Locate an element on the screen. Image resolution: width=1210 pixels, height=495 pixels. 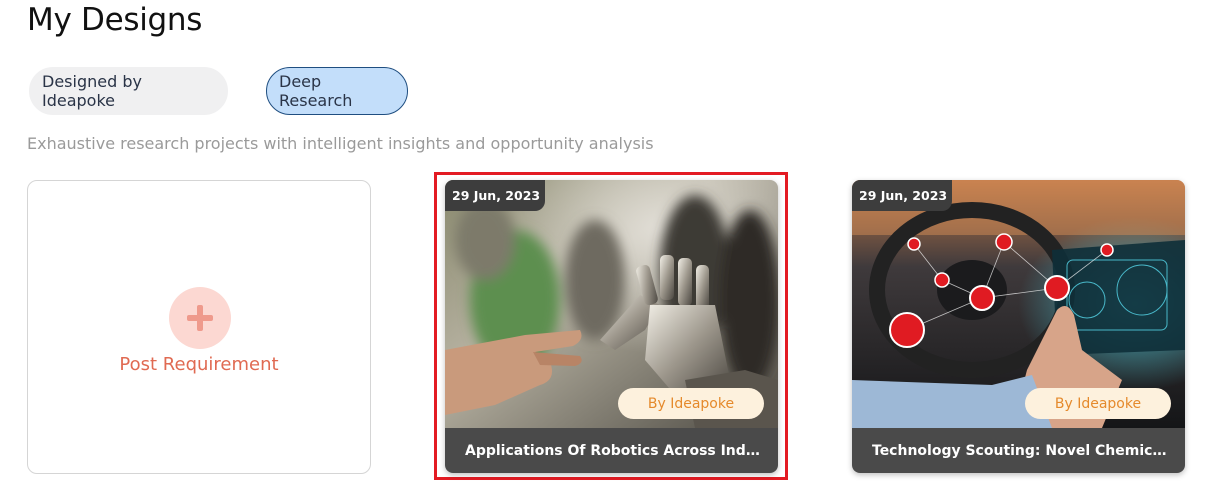
plus-icon is located at coordinates (200, 318).